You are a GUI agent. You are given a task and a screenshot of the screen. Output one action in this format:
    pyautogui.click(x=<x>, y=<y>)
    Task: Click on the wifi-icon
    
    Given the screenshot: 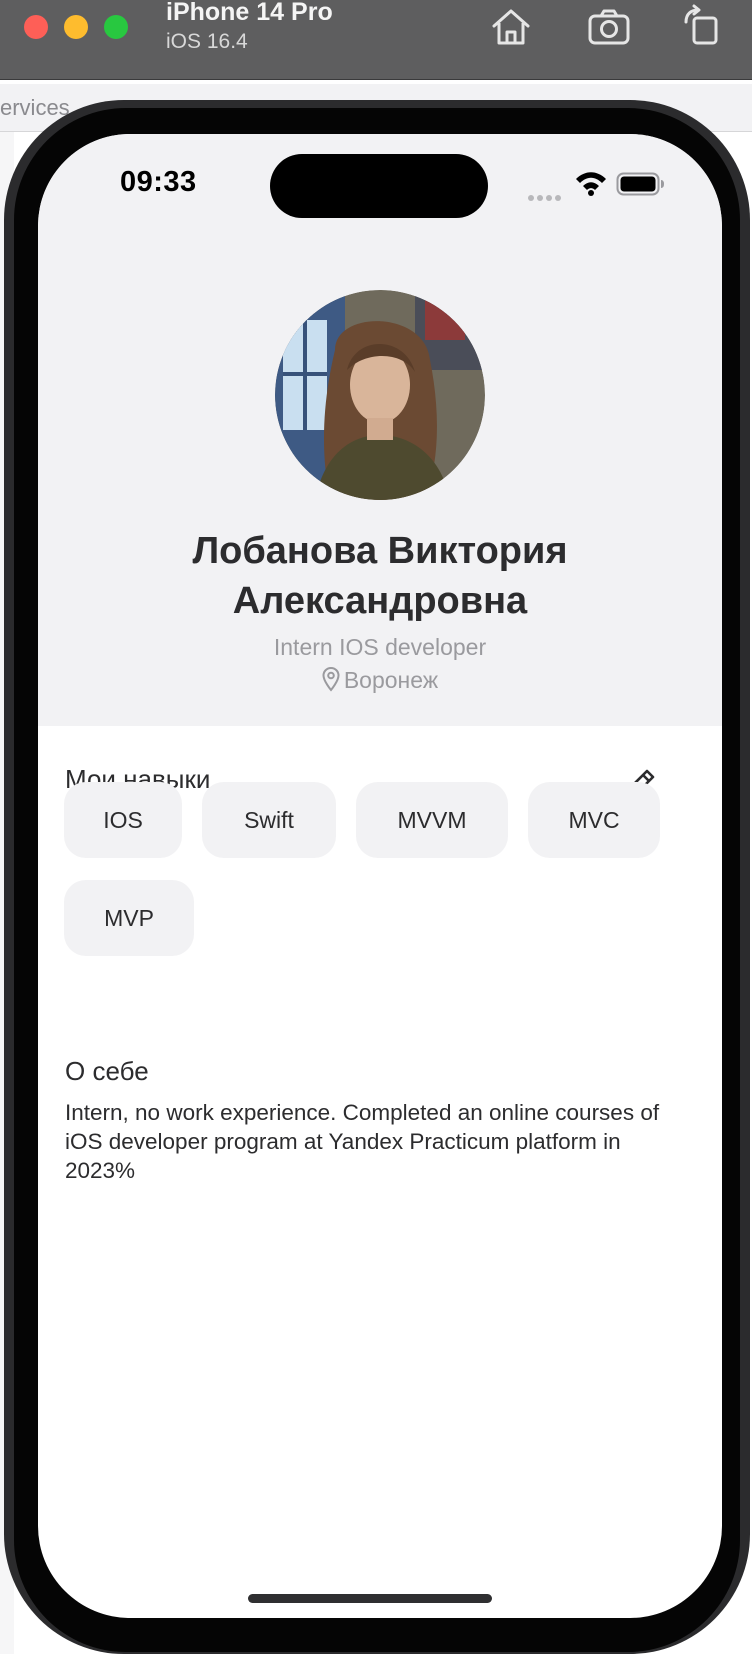 What is the action you would take?
    pyautogui.click(x=591, y=184)
    